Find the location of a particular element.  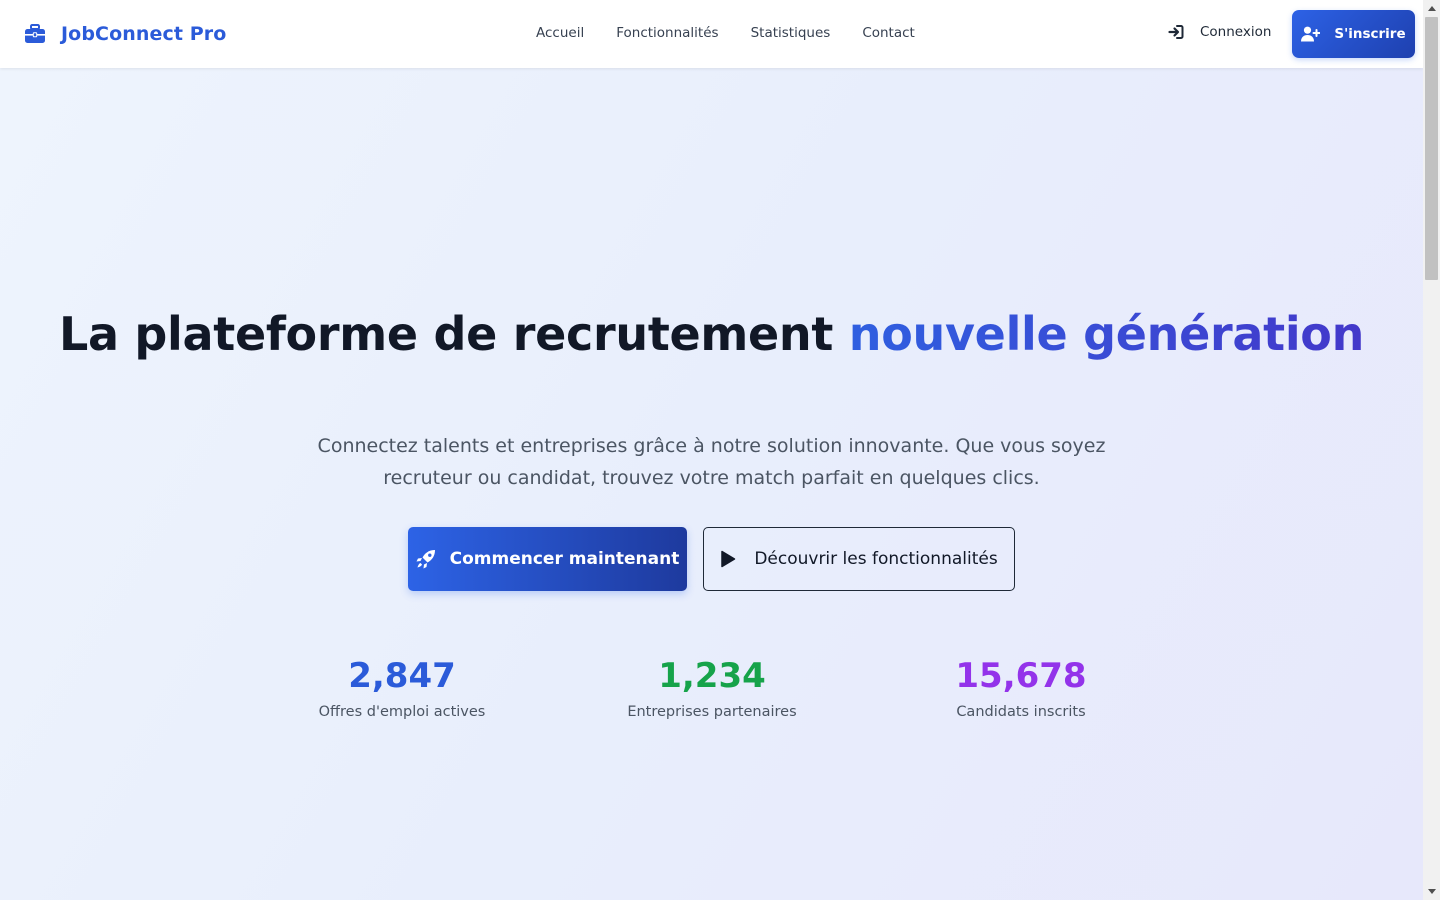

login-button: Connexion is located at coordinates (1219, 32).